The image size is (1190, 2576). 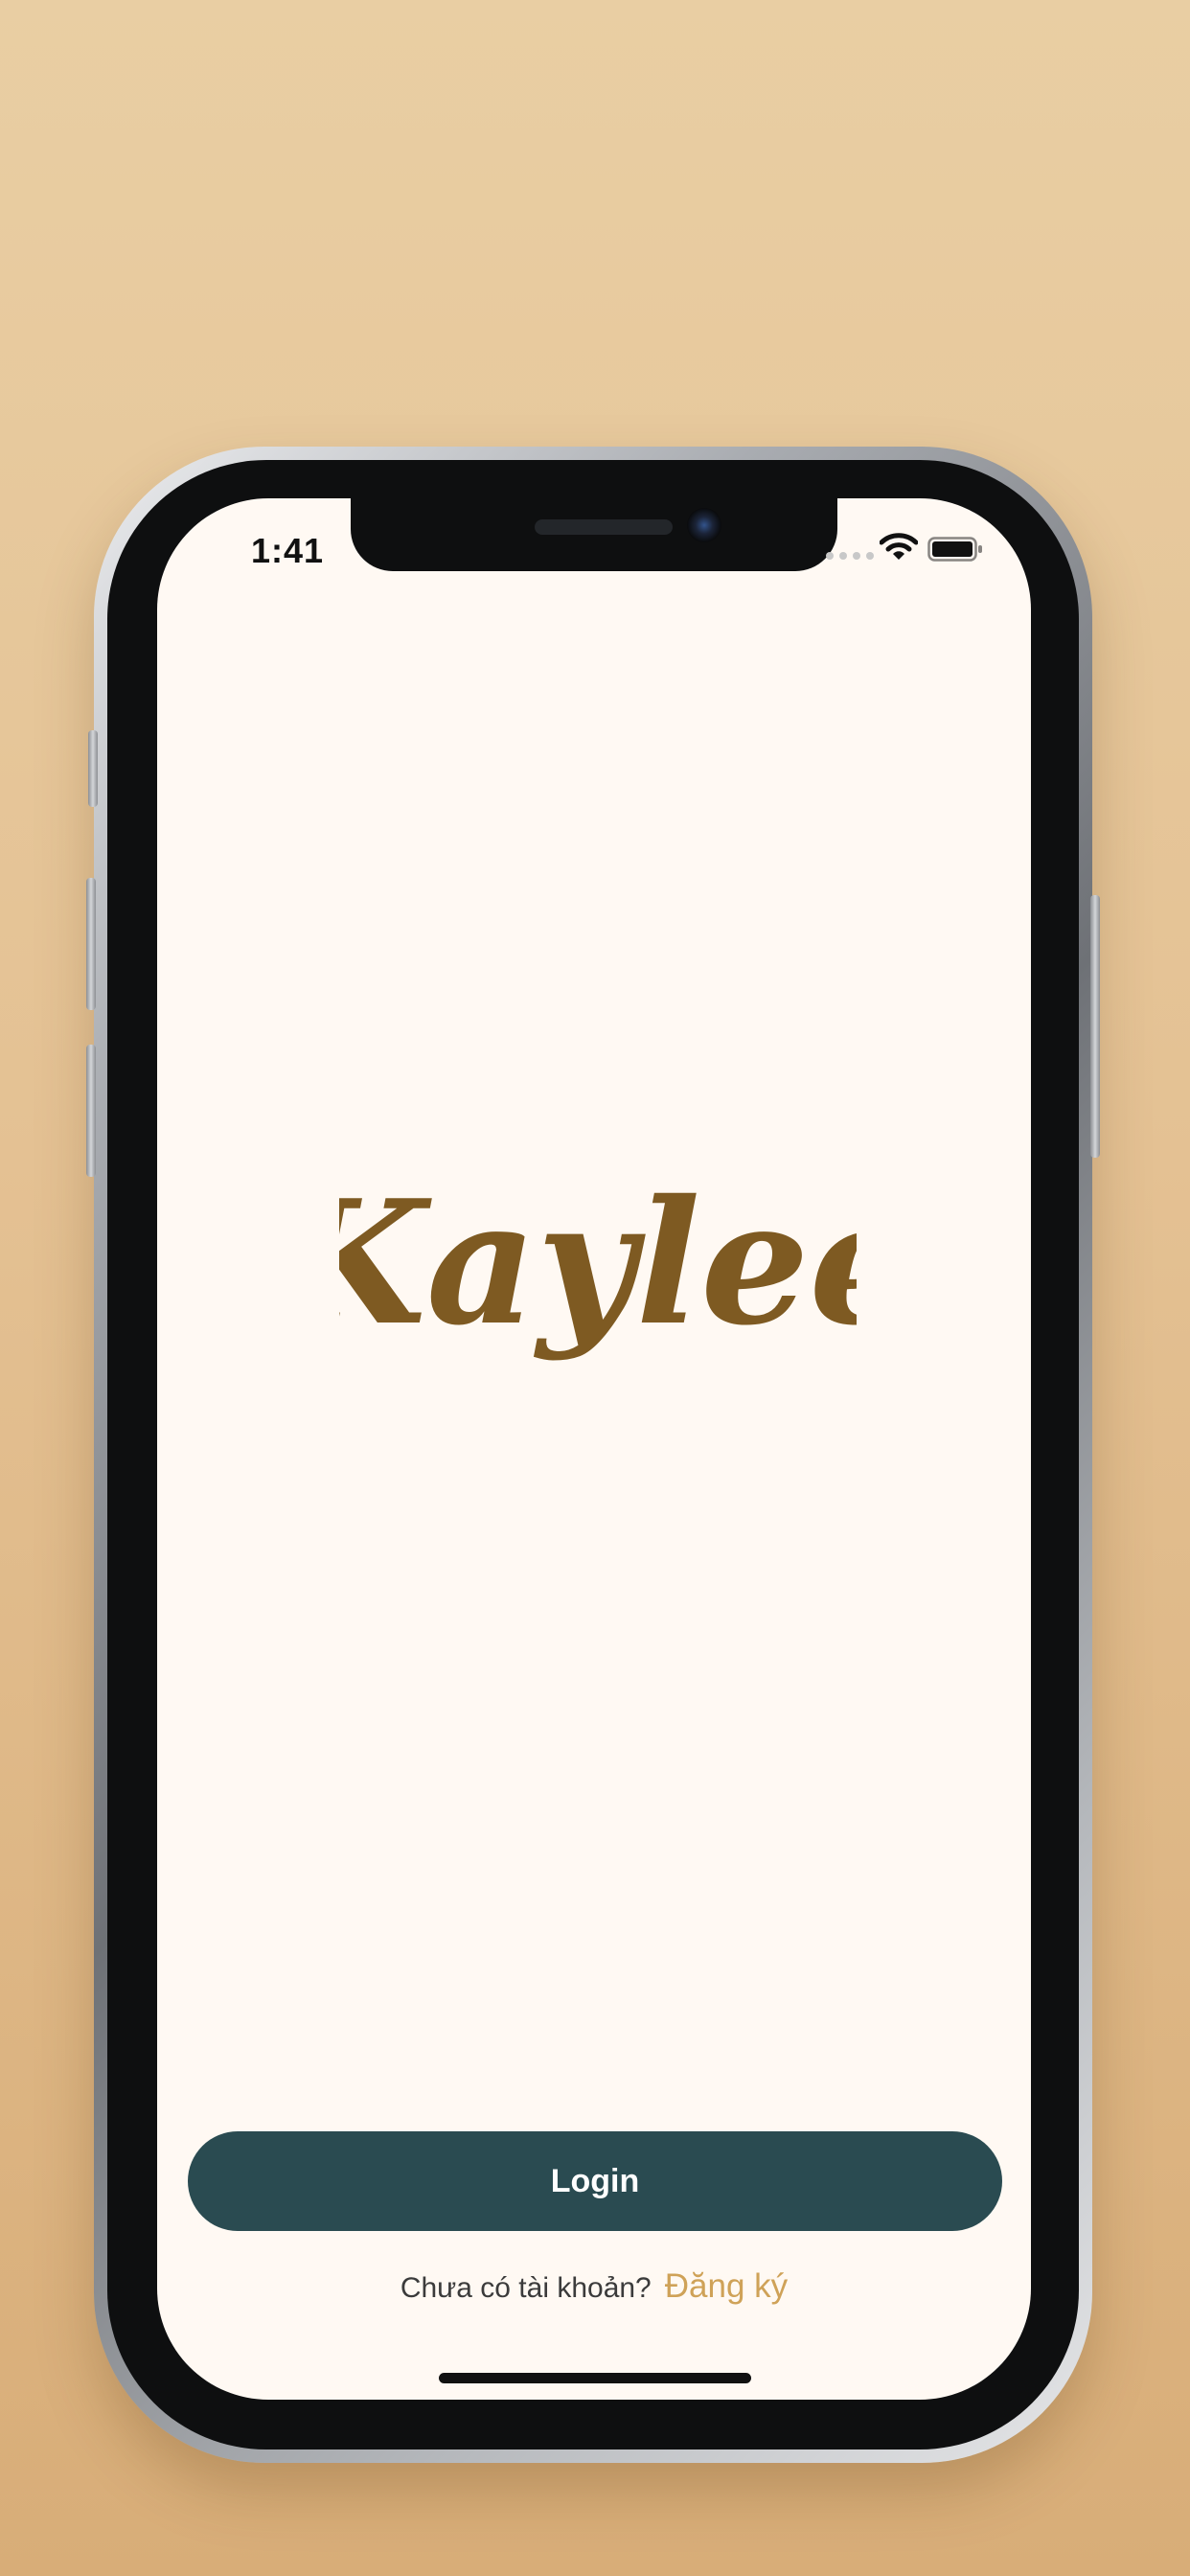 What do you see at coordinates (595, 2181) in the screenshot?
I see `login-button: Login` at bounding box center [595, 2181].